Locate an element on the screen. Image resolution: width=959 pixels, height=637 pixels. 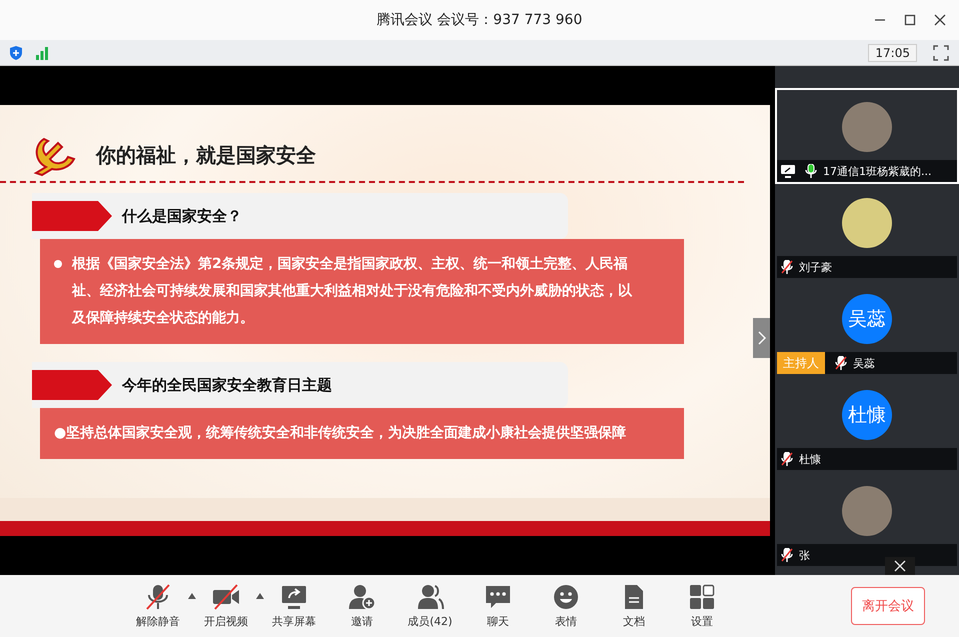
participant-tile: 刘子豪 is located at coordinates (867, 232).